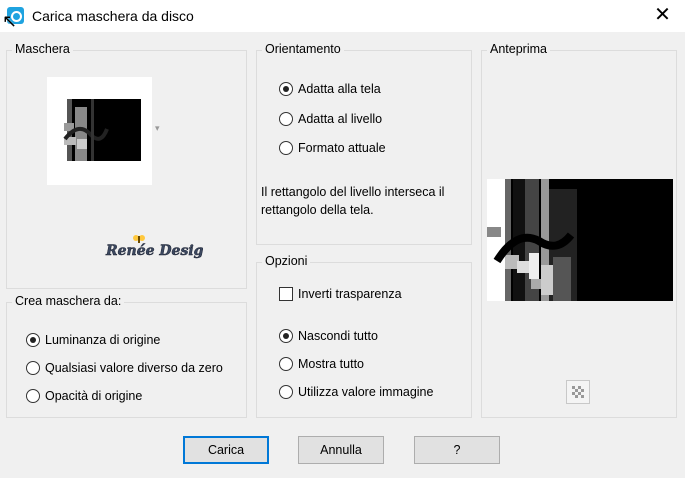  I want to click on radio-fit-layer: Adatta al livello, so click(330, 119).